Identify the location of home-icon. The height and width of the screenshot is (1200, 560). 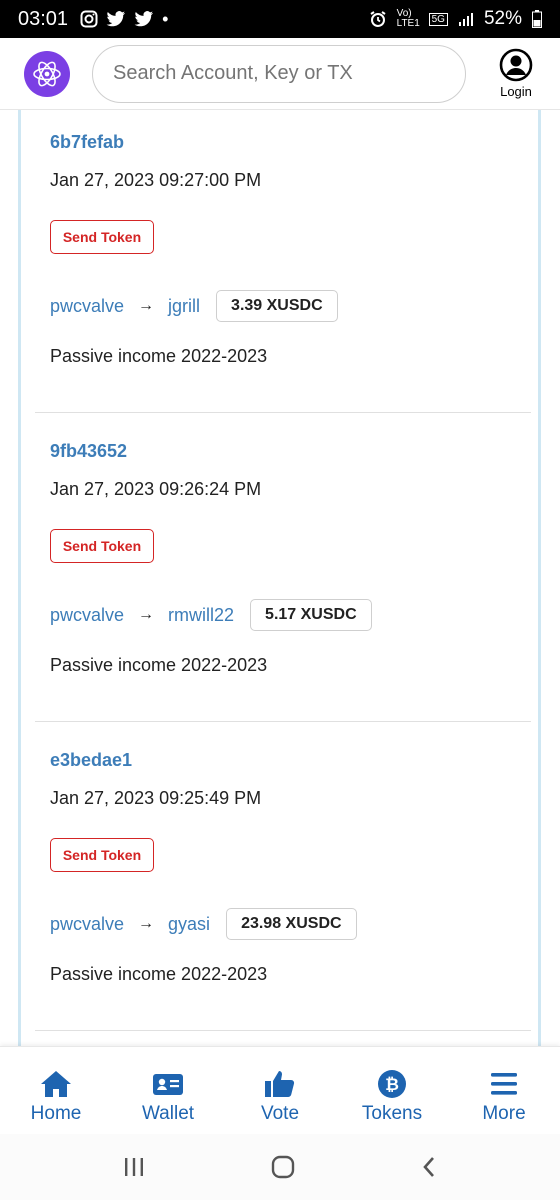
(56, 1084).